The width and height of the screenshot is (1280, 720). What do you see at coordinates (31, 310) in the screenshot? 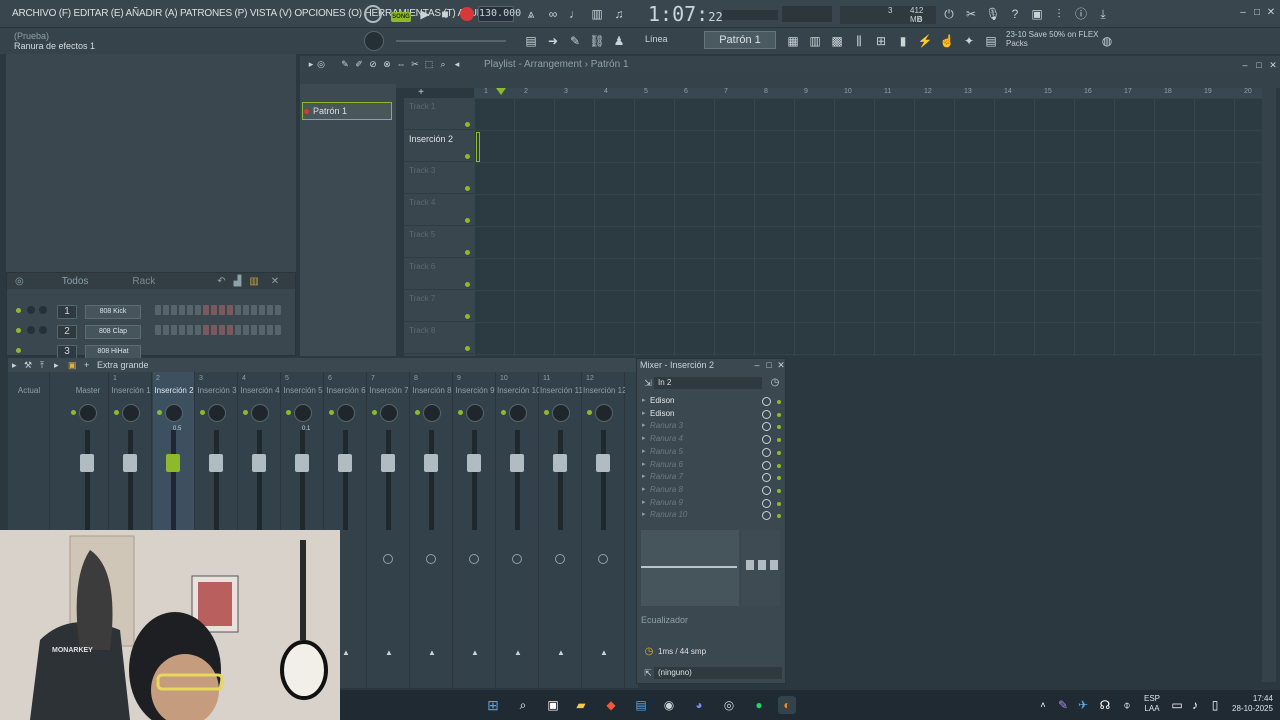
I see `channel-pan-knob` at bounding box center [31, 310].